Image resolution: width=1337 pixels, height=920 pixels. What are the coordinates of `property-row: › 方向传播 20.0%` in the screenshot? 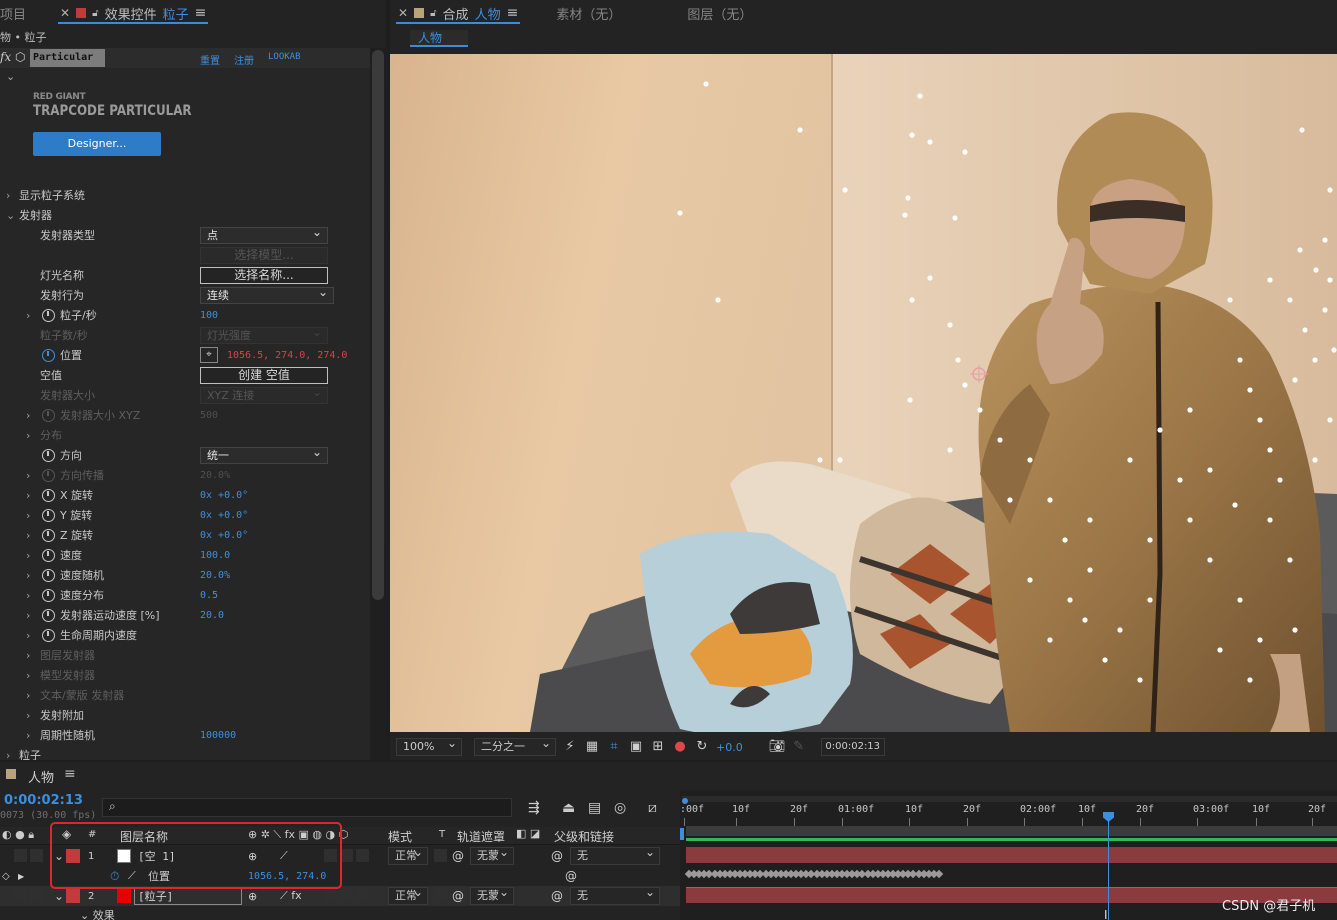 It's located at (185, 475).